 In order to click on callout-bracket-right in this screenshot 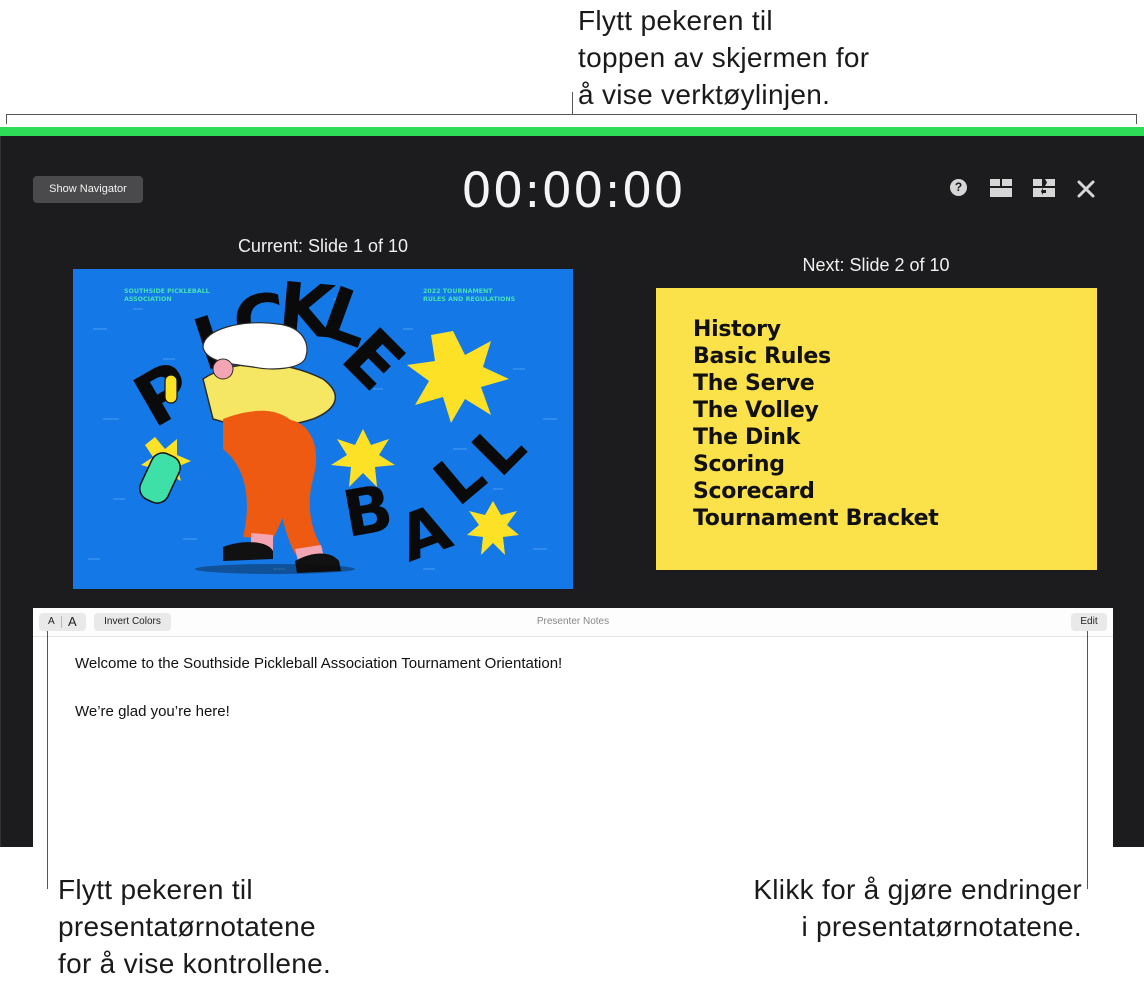, I will do `click(1136, 119)`.